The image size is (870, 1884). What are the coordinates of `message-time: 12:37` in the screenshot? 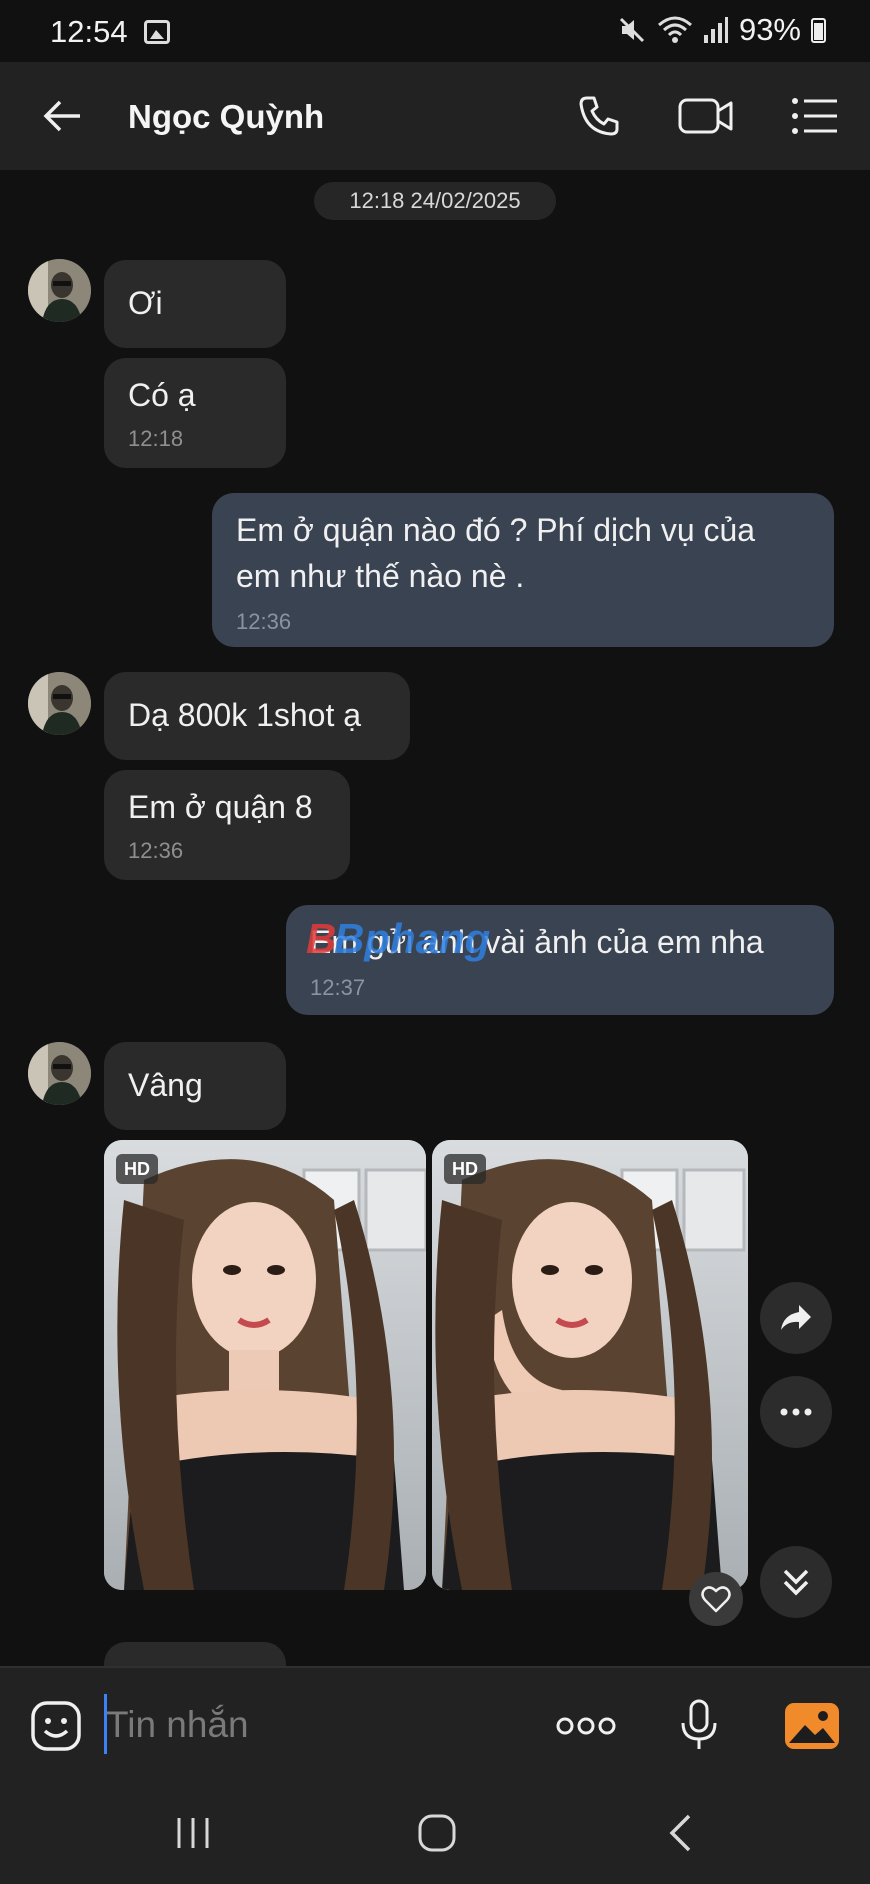 It's located at (338, 987).